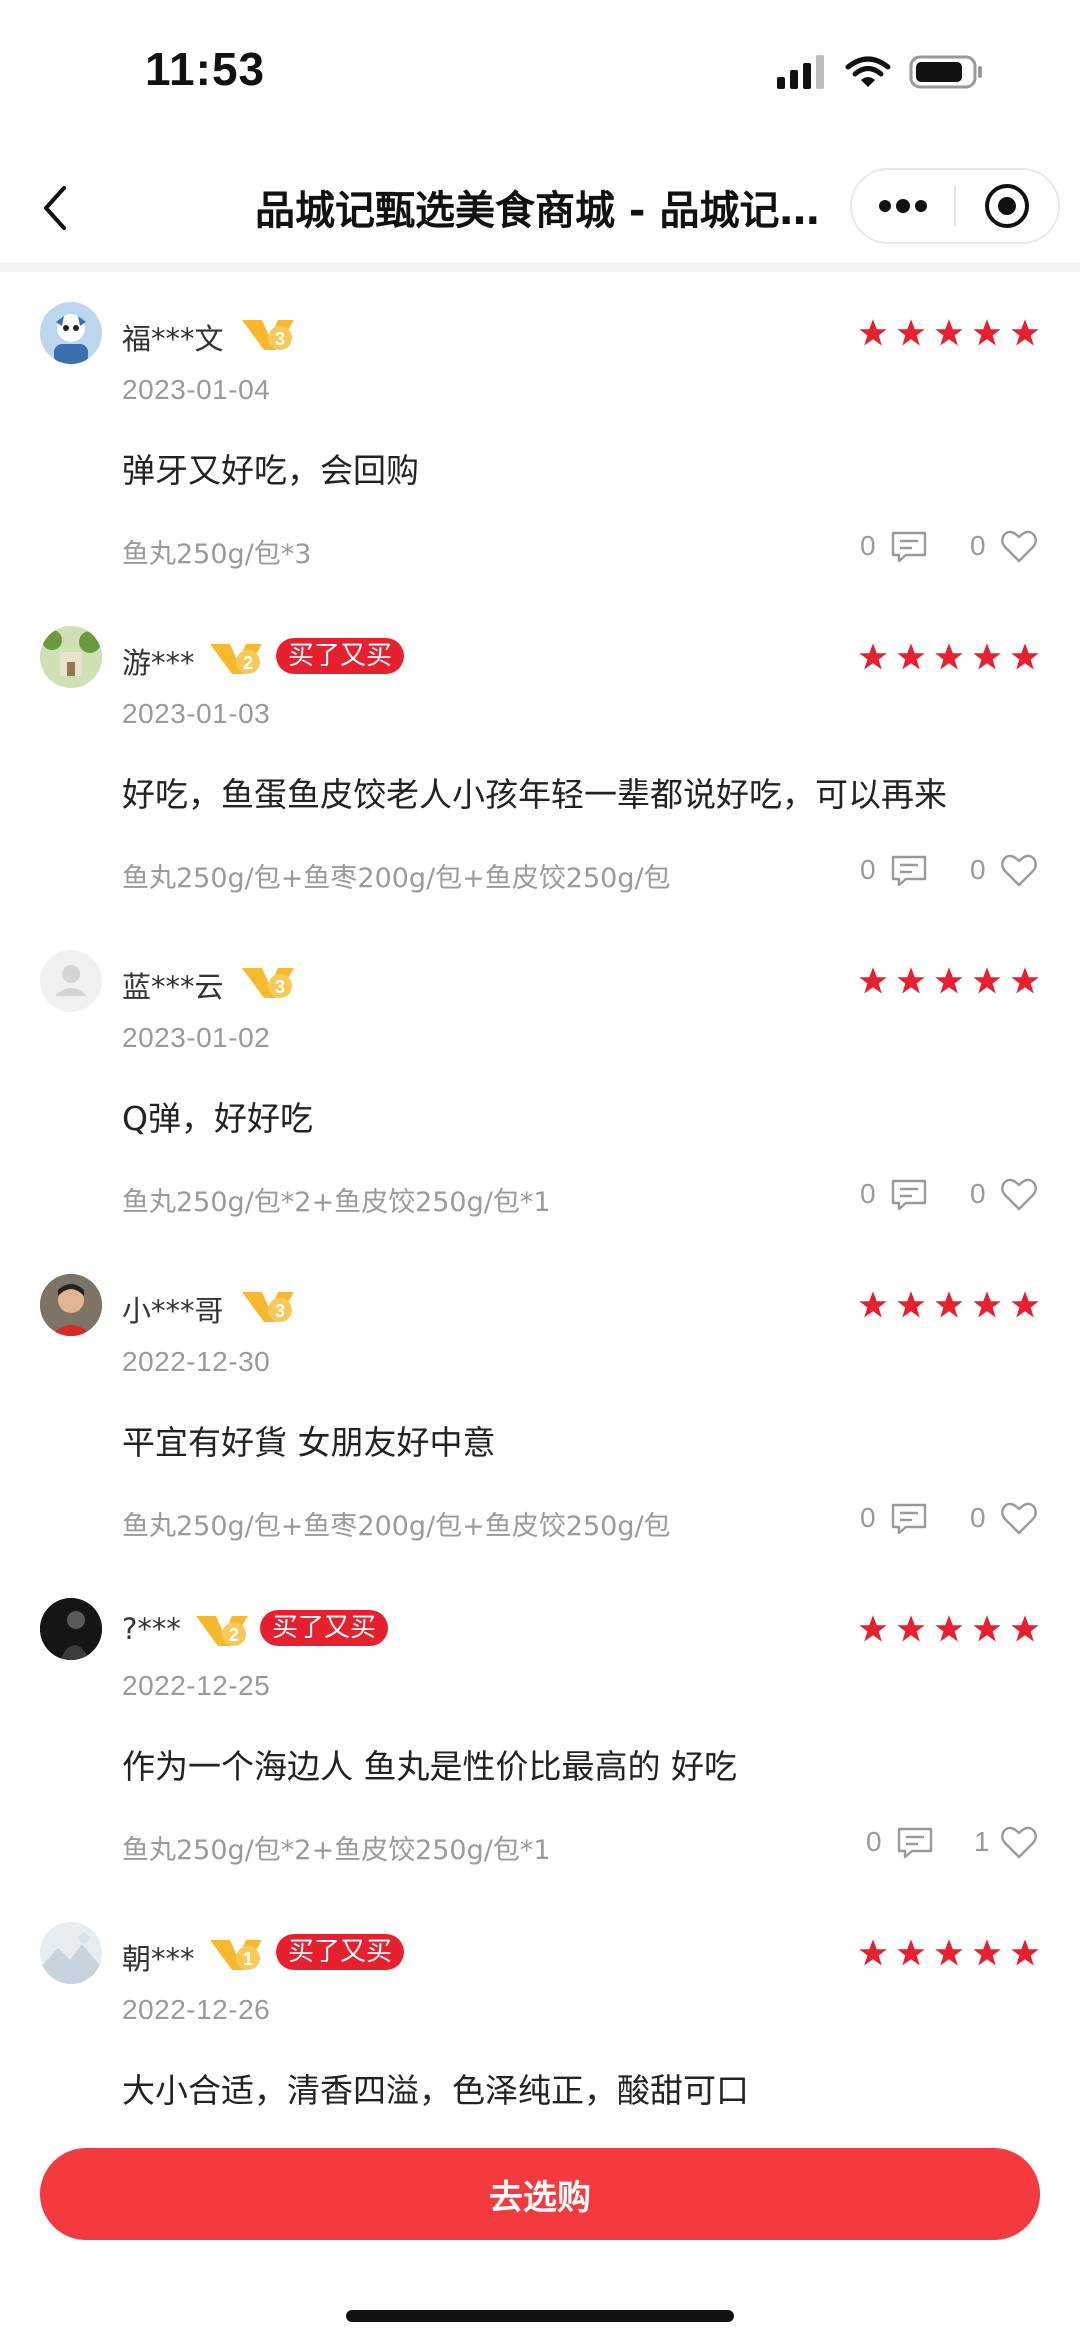 This screenshot has height=2341, width=1080. Describe the element at coordinates (982, 1841) in the screenshot. I see `like-count: 1` at that location.